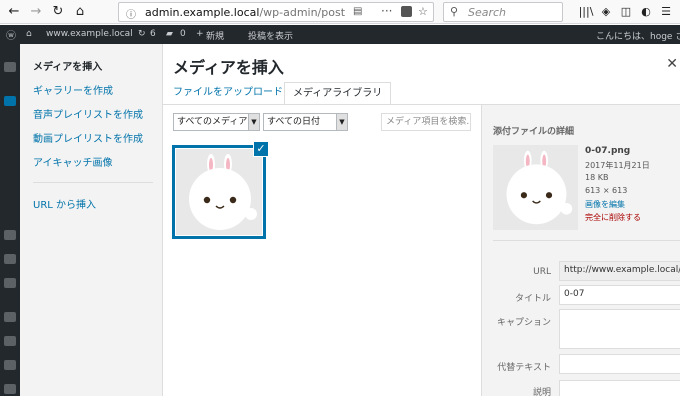  Describe the element at coordinates (613, 217) in the screenshot. I see `delete-permanently-link: 完全に削除する` at that location.